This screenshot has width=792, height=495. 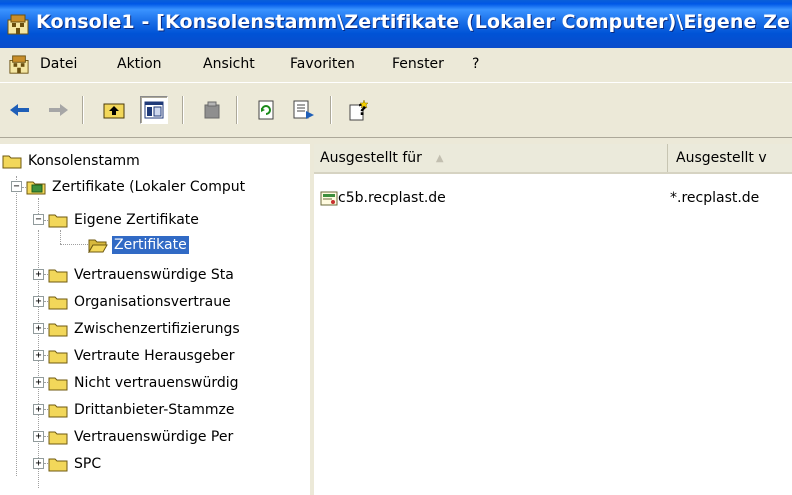 I want to click on forward-button, so click(x=58, y=110).